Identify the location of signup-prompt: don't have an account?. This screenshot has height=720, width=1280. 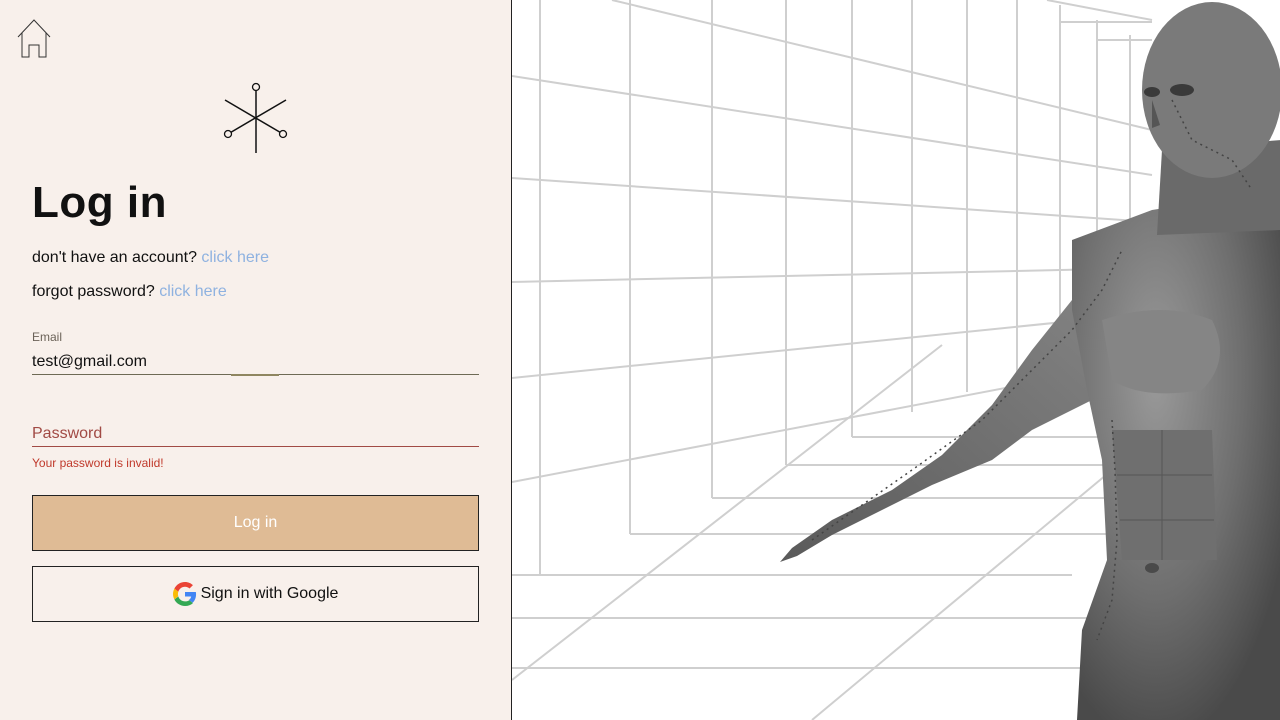
(114, 257).